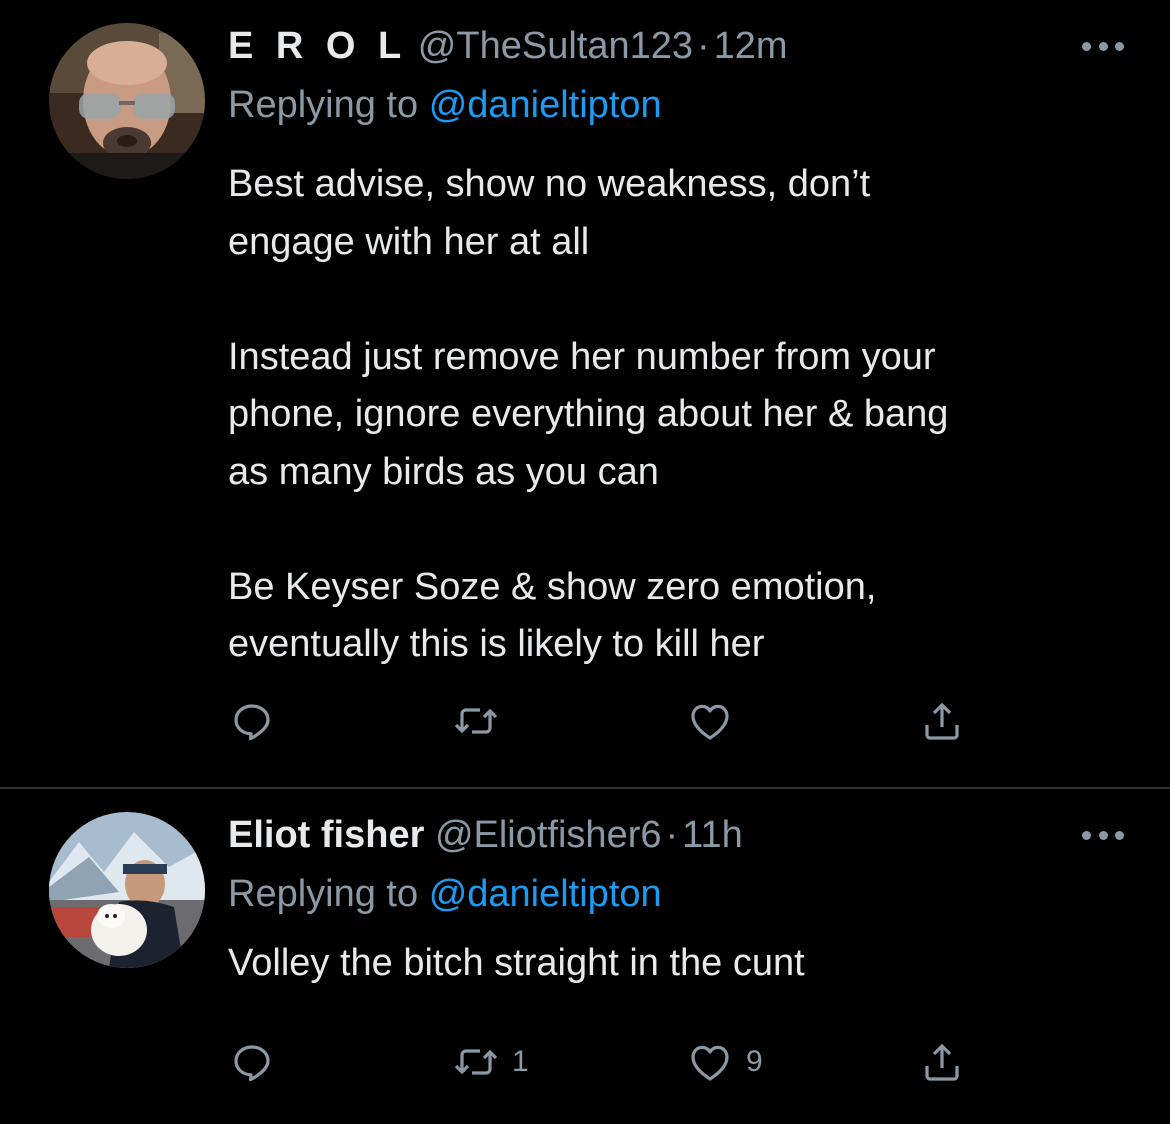  Describe the element at coordinates (520, 1061) in the screenshot. I see `retweet-count: 1` at that location.